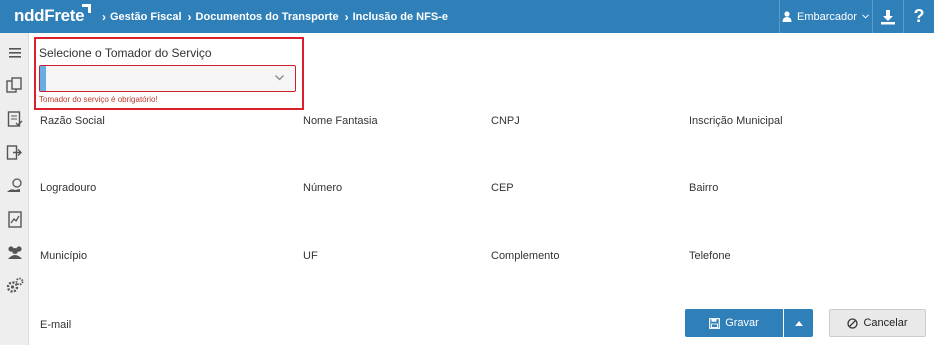  I want to click on payment-icon, so click(14, 184).